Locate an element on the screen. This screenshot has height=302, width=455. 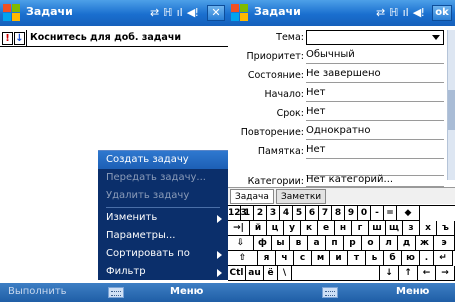
keyboard-key: \ is located at coordinates (285, 273).